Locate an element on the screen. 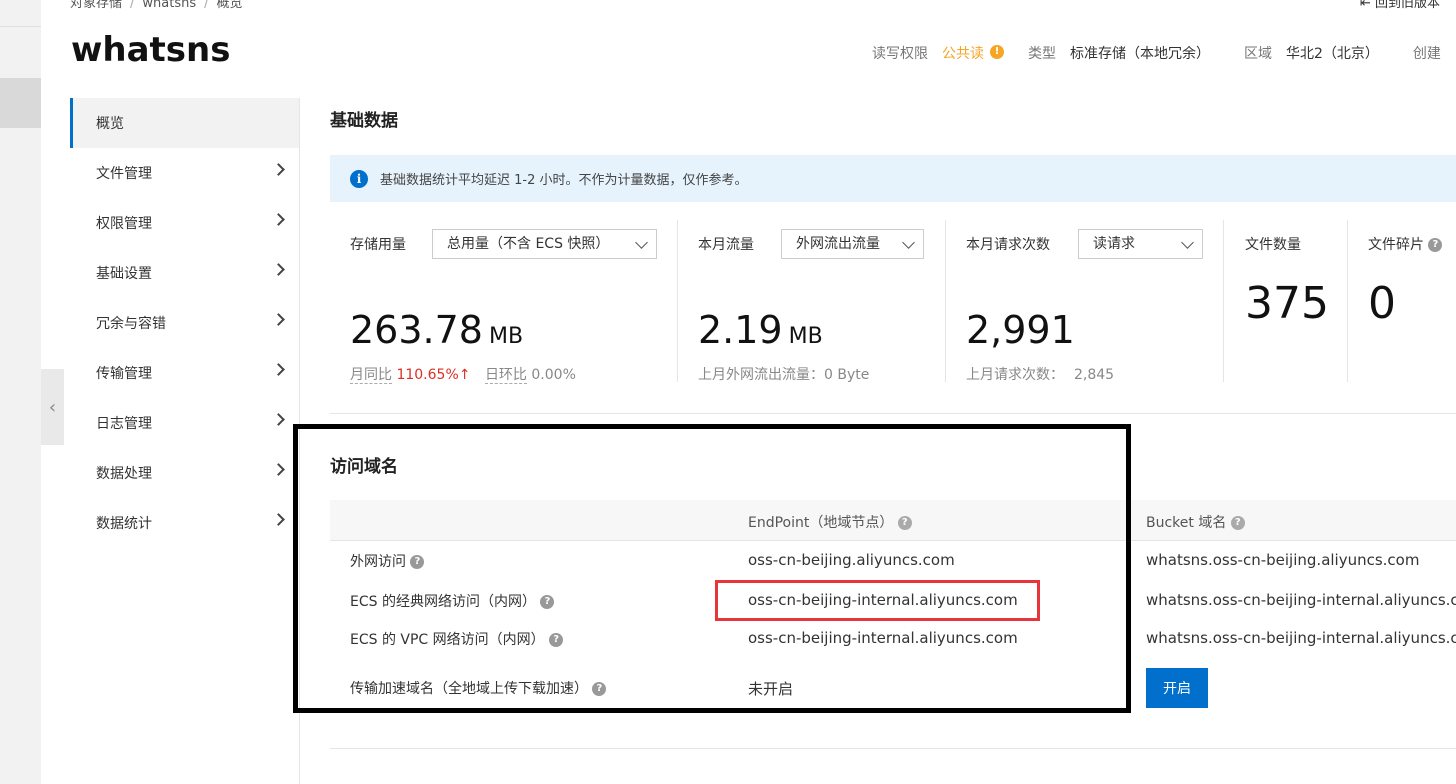 This screenshot has height=784, width=1456. notice-text: 基础数据统计平均延迟 1-2 小时。不作为计量数据，仅作参考。 is located at coordinates (564, 180).